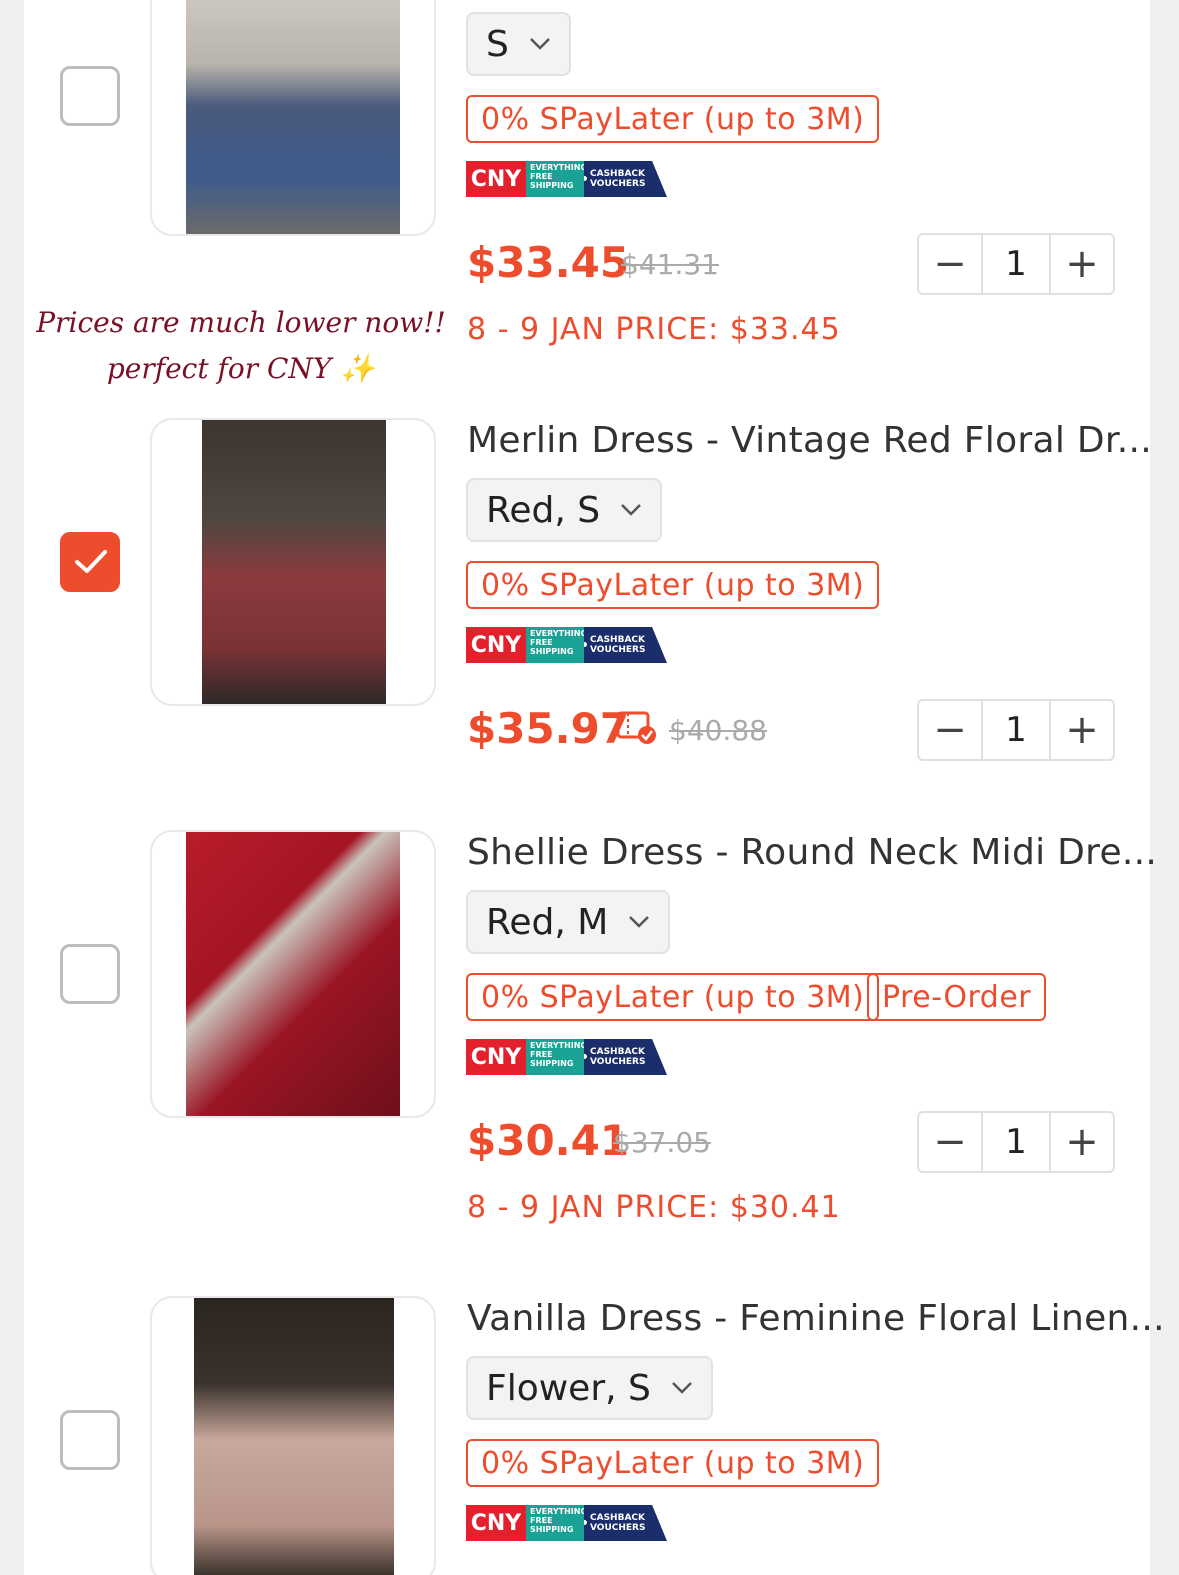  I want to click on sale-price: $33.45, so click(548, 262).